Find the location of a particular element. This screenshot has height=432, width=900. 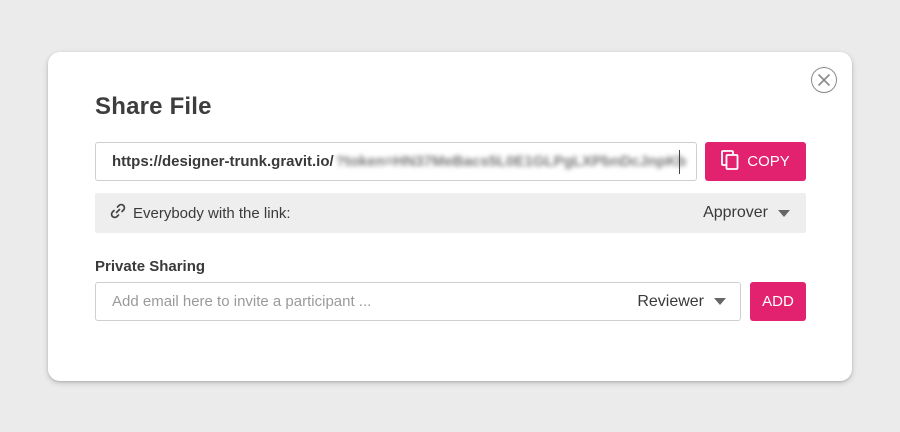

share-url-token: ?token=HN37MeBacs5L0E1GLPgLXPbnDcJnpKb is located at coordinates (511, 161).